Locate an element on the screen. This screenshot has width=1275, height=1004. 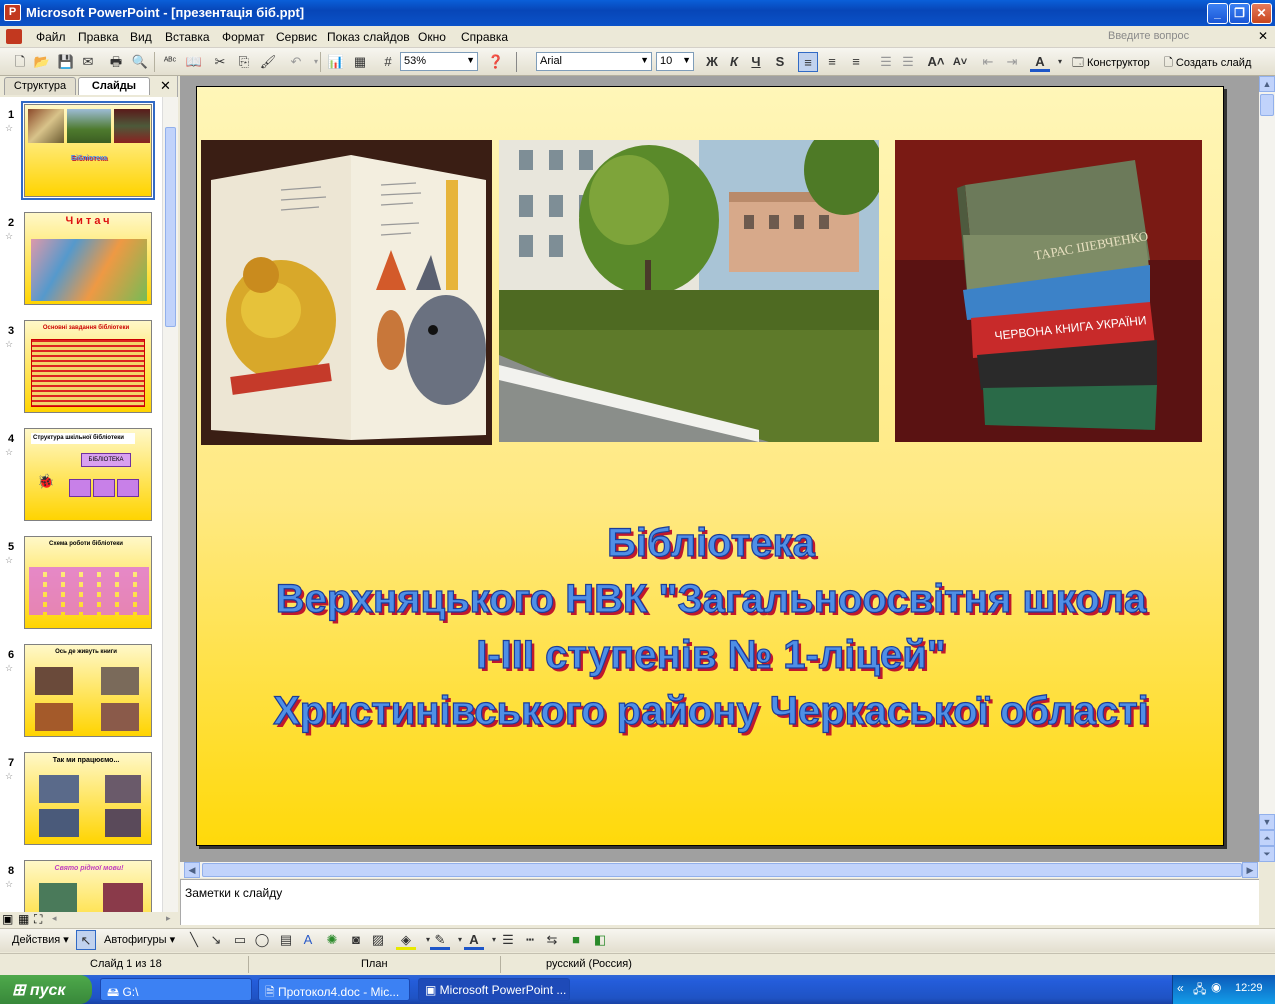
start-button: ⊞ пуск is located at coordinates (46, 989).